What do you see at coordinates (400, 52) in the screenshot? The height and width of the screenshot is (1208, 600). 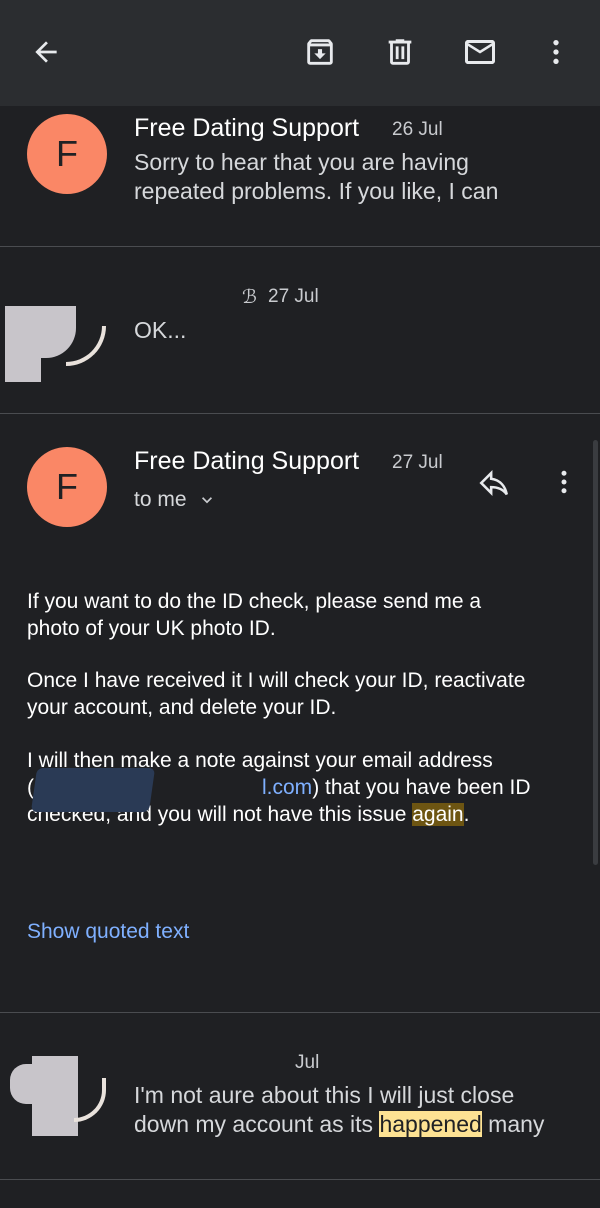 I see `delete-icon` at bounding box center [400, 52].